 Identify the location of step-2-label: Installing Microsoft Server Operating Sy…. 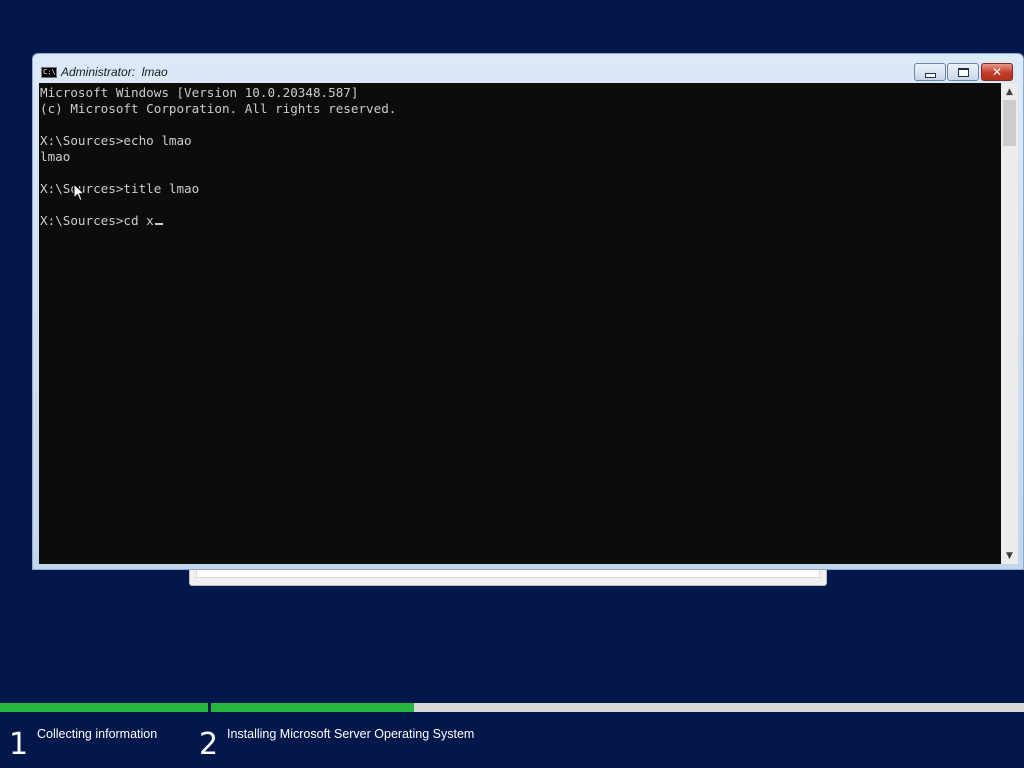
(351, 734).